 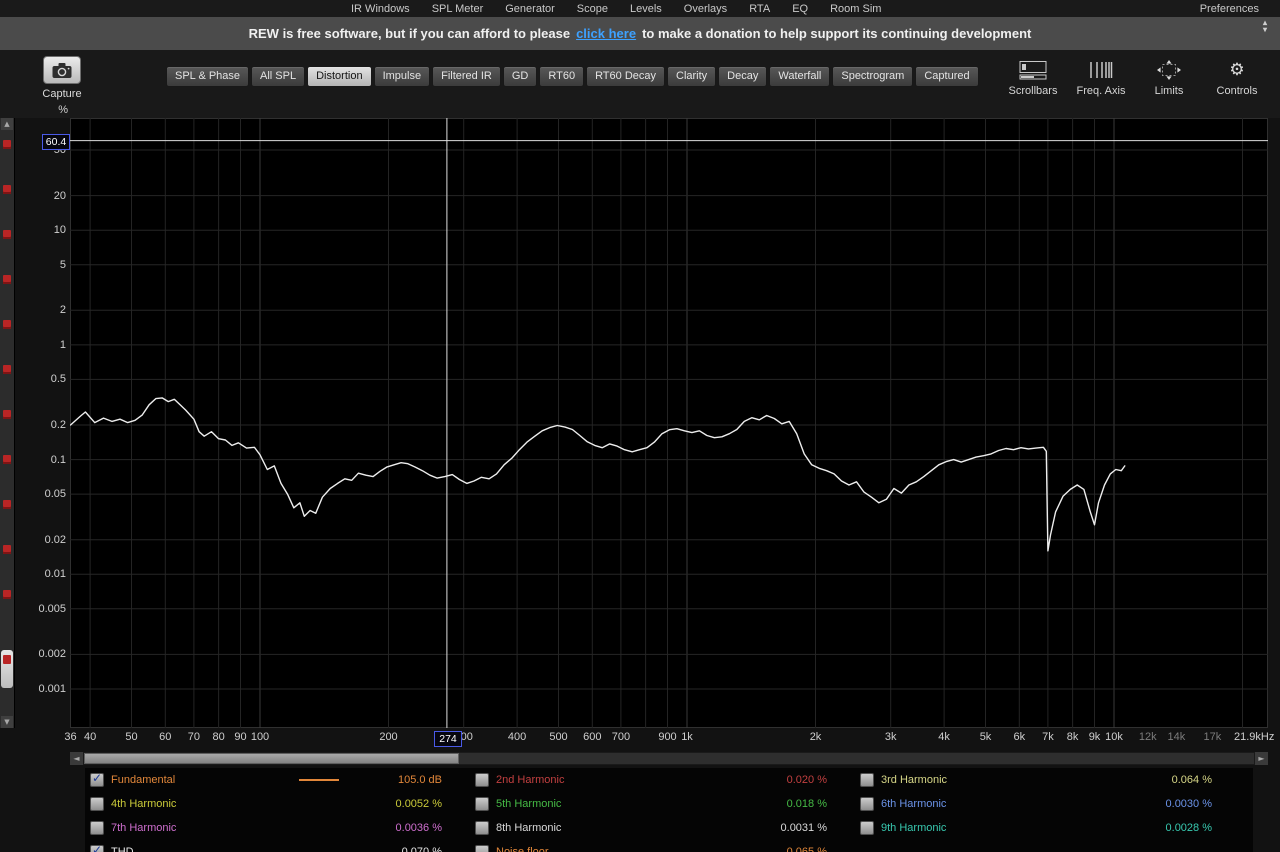 I want to click on h-scrollbar-track, so click(x=669, y=758).